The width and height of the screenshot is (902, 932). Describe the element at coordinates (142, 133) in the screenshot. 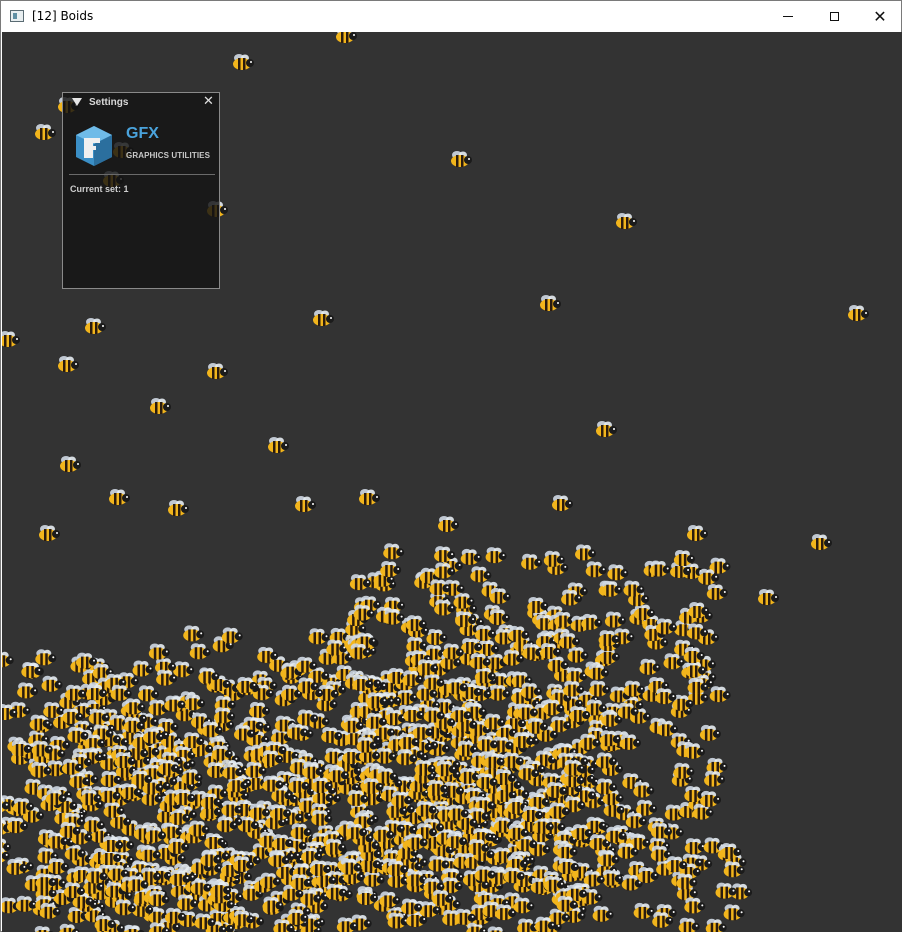

I see `brand-name: GFX` at that location.